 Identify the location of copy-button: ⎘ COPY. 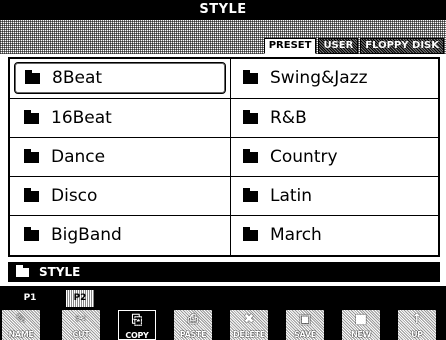
(137, 325).